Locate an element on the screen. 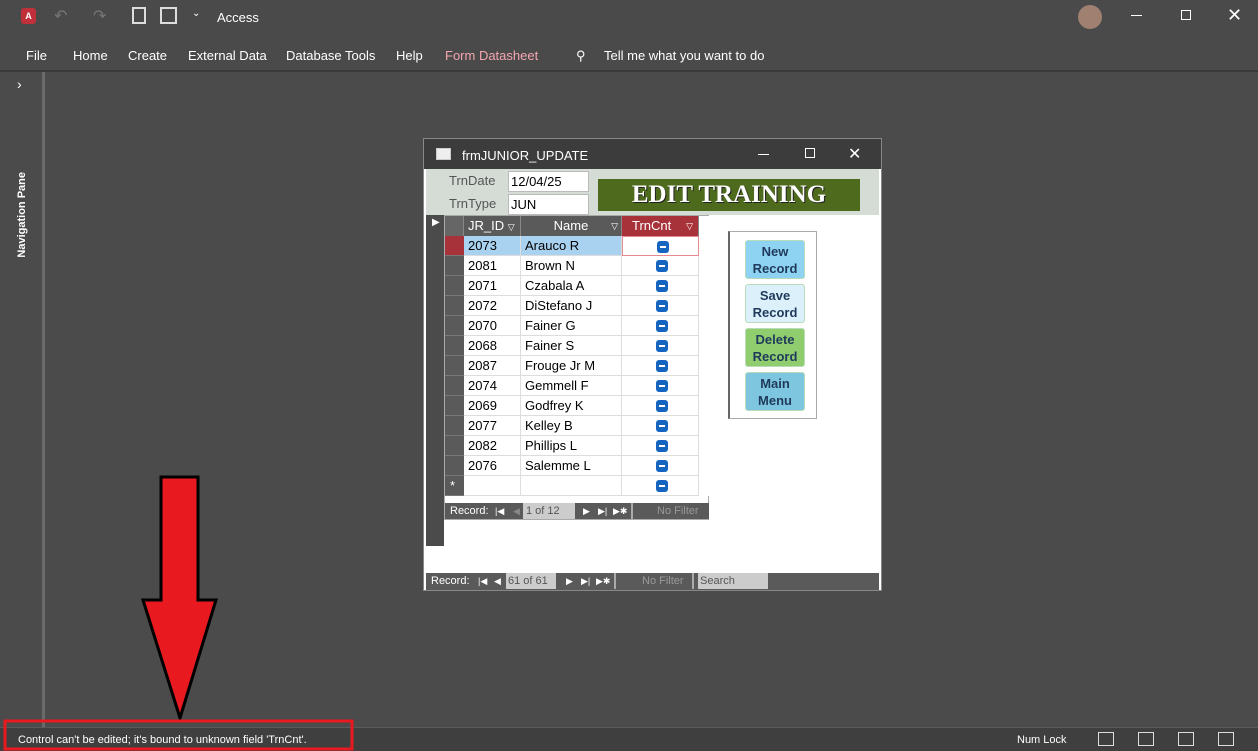 Image resolution: width=1258 pixels, height=751 pixels. red-highlight-box is located at coordinates (178, 735).